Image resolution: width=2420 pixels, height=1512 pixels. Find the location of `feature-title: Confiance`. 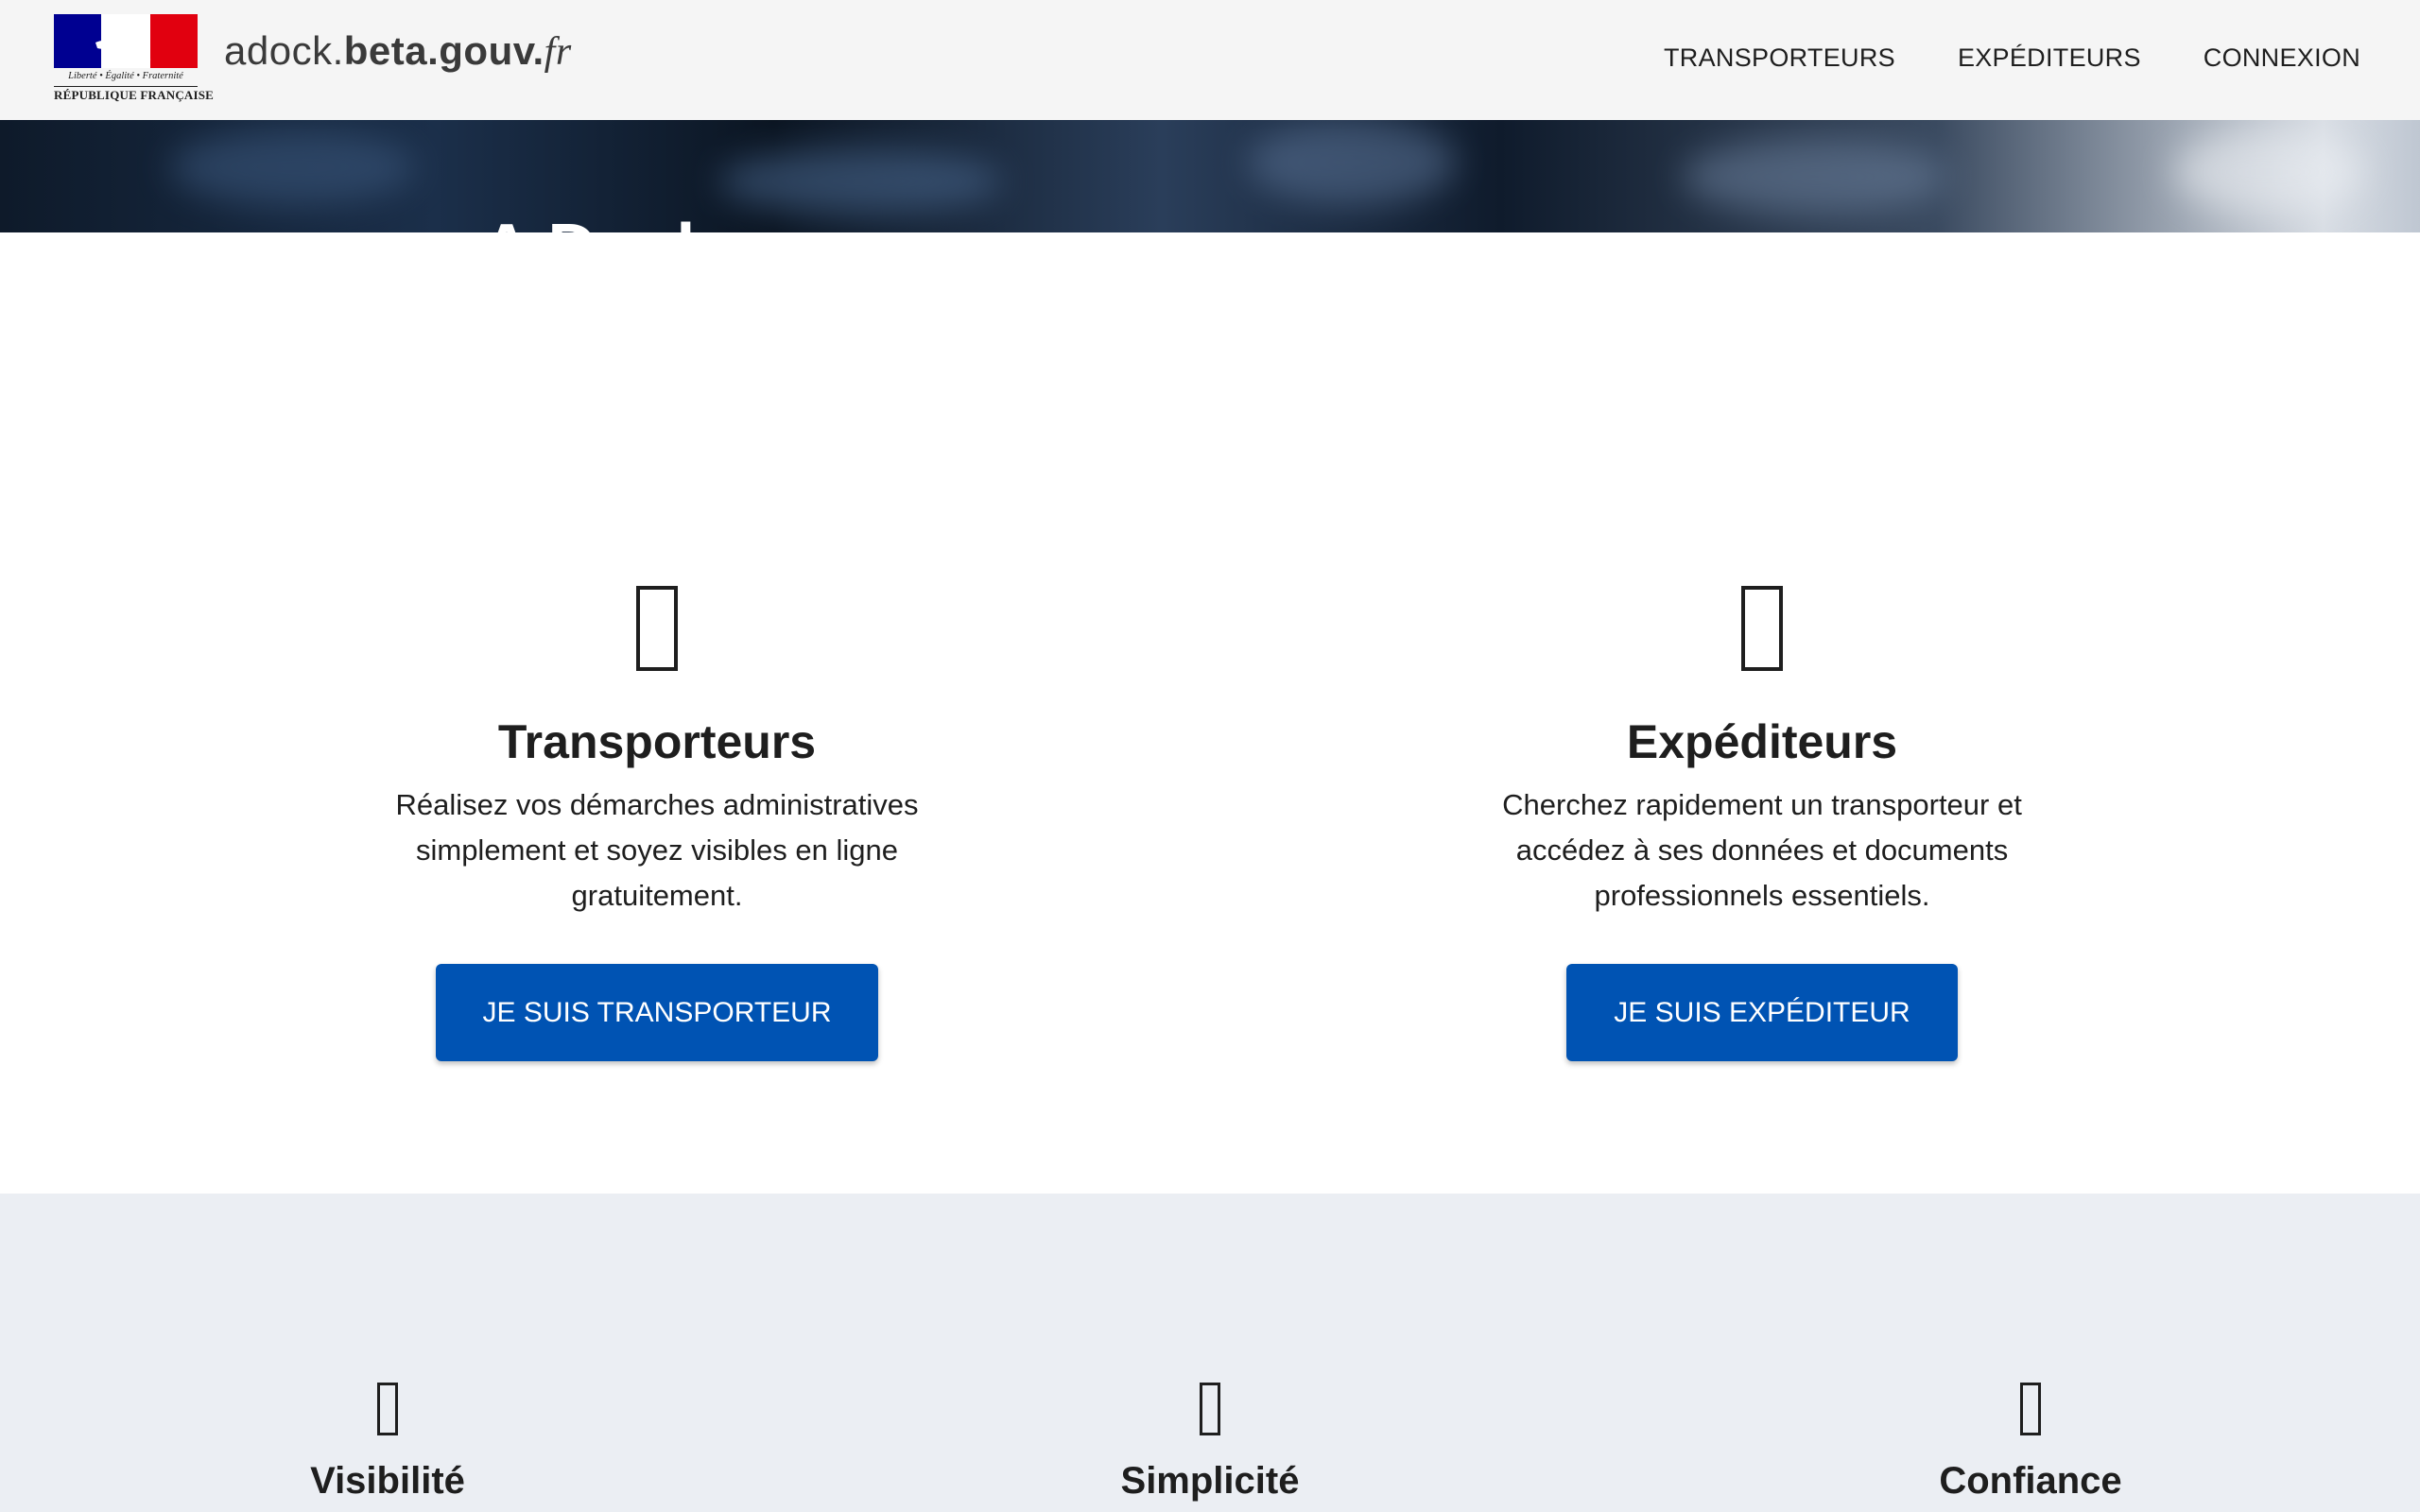

feature-title: Confiance is located at coordinates (2031, 1481).